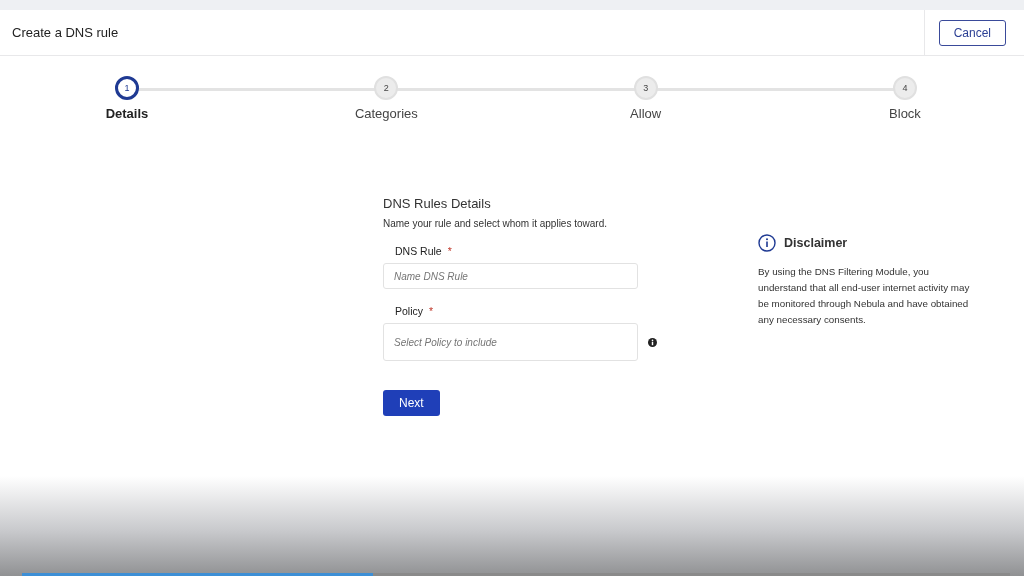 The image size is (1024, 576). Describe the element at coordinates (905, 88) in the screenshot. I see `step-number: 4` at that location.